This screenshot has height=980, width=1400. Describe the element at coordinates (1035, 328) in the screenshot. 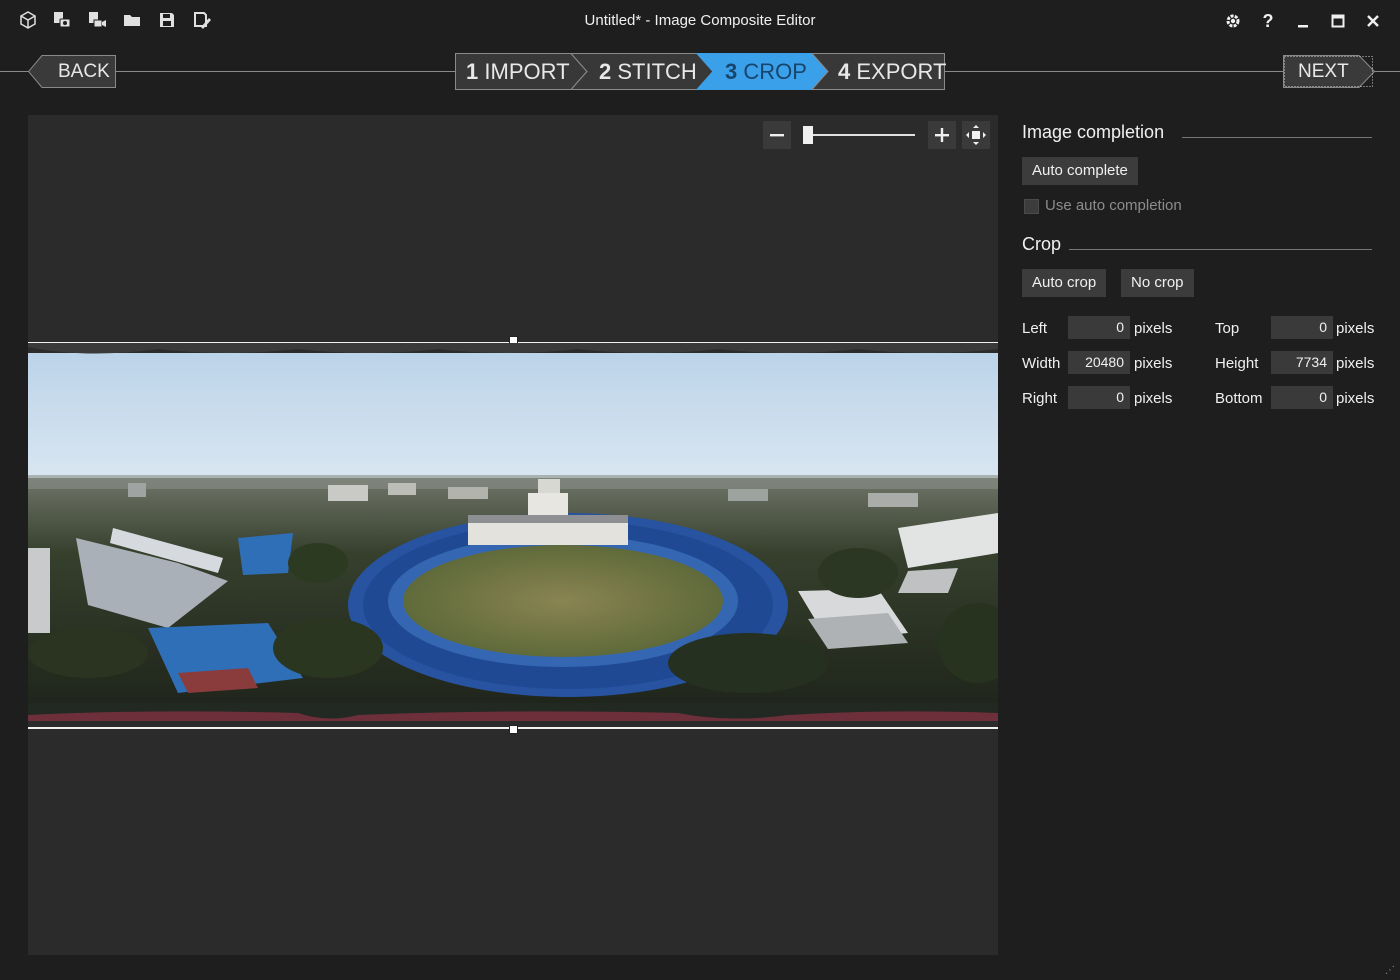

I see `left-label: Left` at that location.